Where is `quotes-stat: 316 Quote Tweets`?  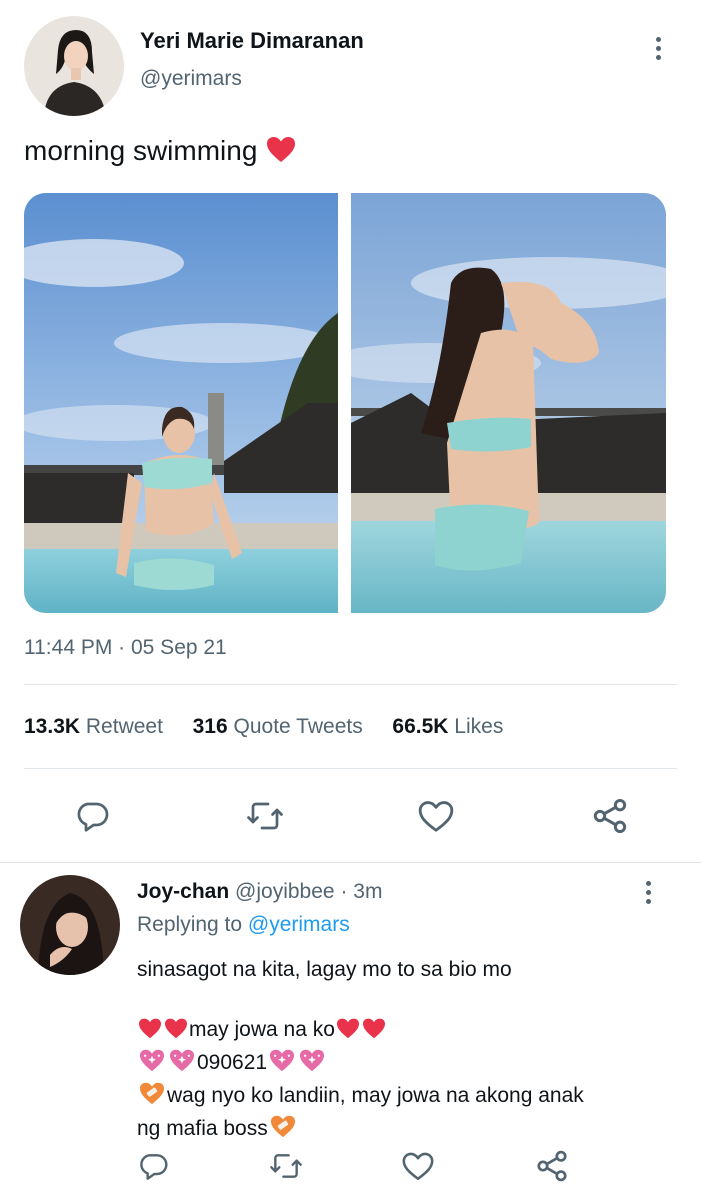
quotes-stat: 316 Quote Tweets is located at coordinates (281, 726).